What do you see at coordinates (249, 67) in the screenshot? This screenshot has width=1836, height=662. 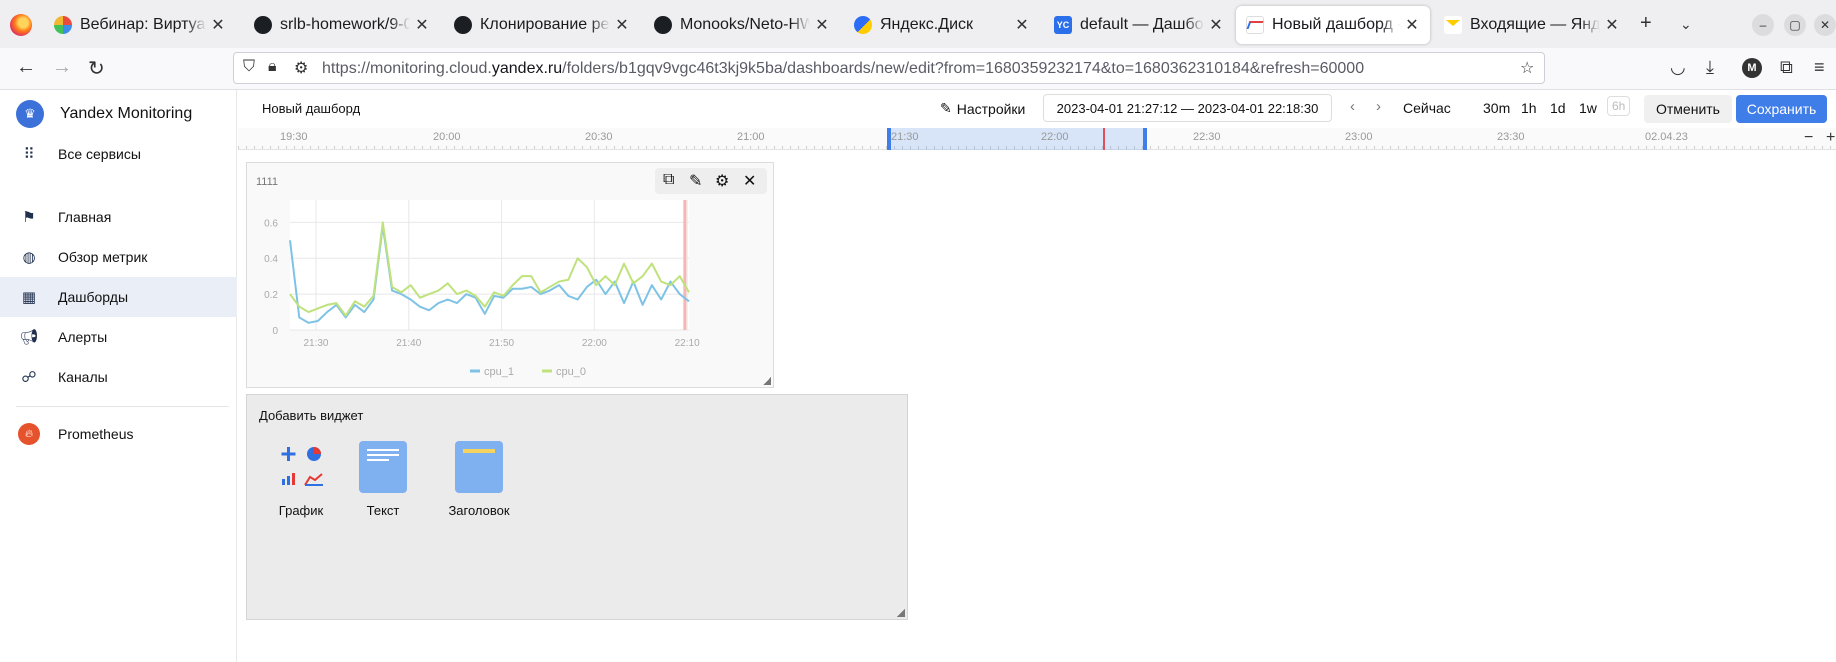 I see `shield-icon: ⛉` at bounding box center [249, 67].